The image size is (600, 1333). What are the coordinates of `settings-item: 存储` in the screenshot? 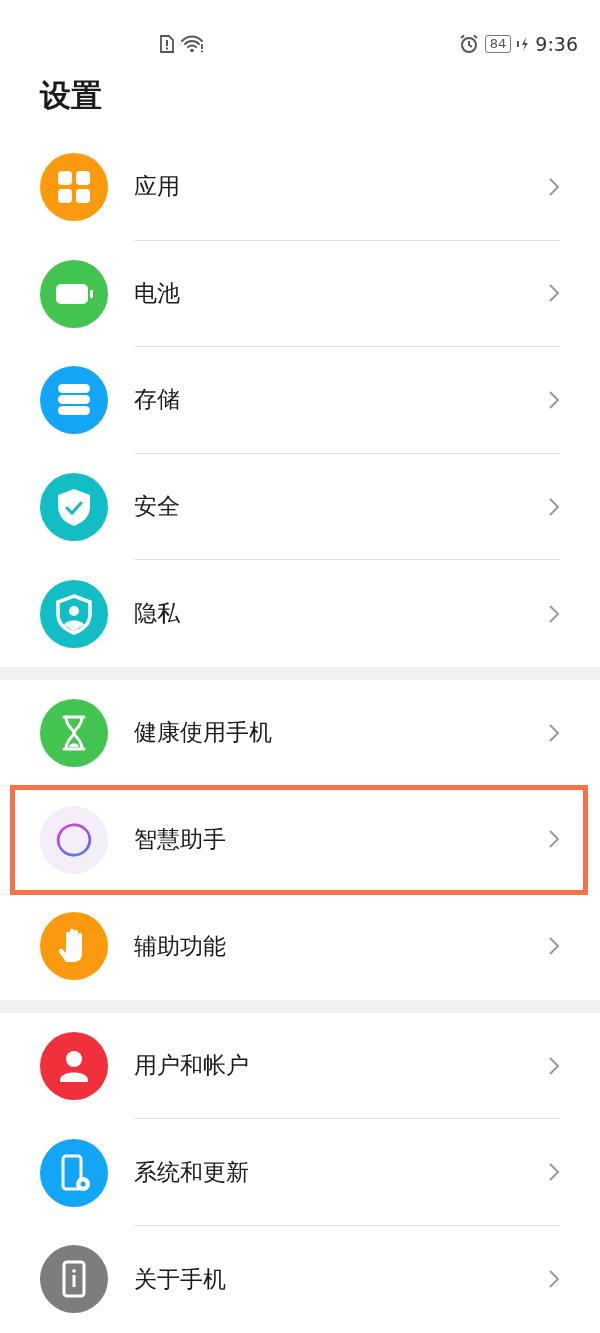 It's located at (300, 400).